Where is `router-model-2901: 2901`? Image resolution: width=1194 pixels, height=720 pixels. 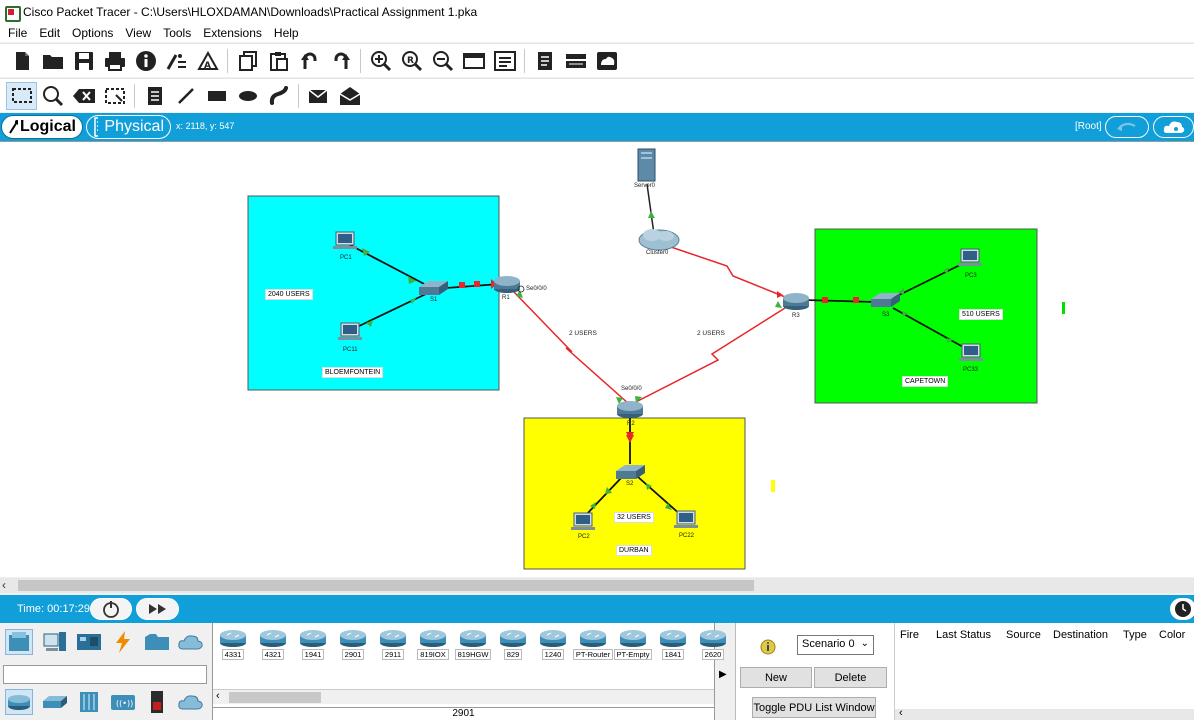
router-model-2901: 2901 is located at coordinates (353, 645).